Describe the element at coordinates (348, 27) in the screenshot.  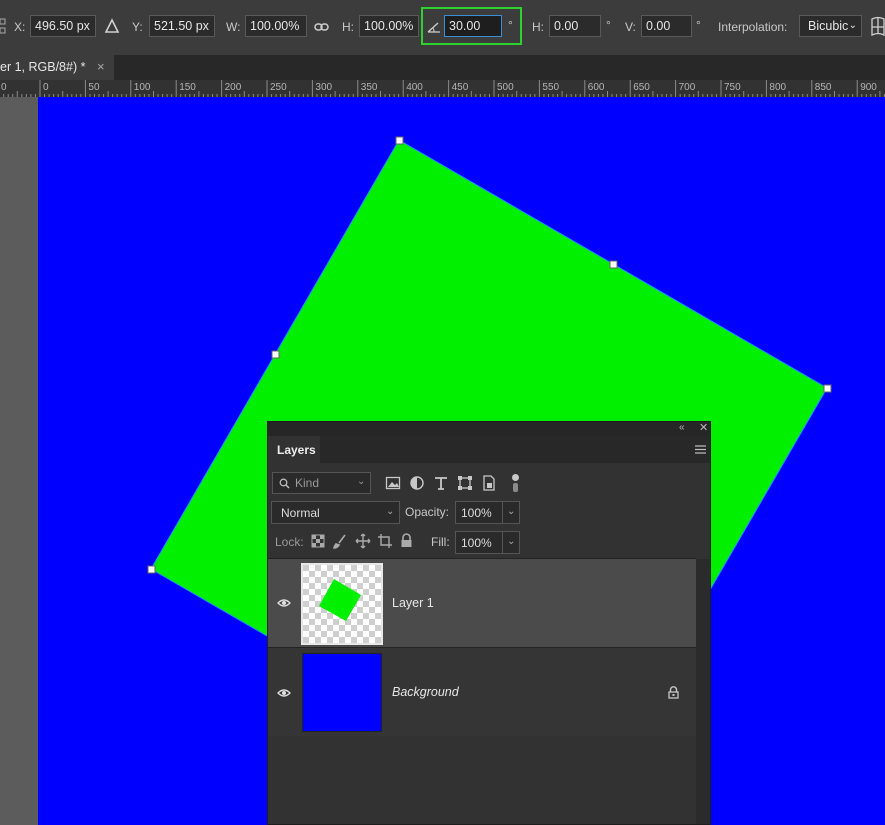
I see `height-label: H:` at that location.